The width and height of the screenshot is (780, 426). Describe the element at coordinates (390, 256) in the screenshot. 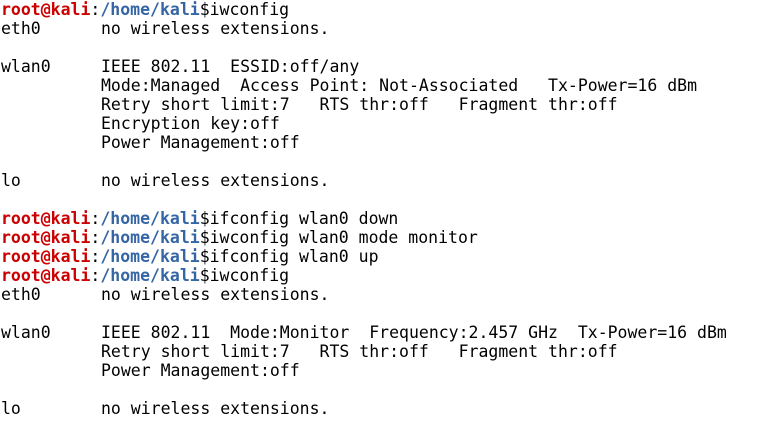

I see `prompt-line-4: root@kali:/home/kali$ifconfig wlan0 up` at that location.